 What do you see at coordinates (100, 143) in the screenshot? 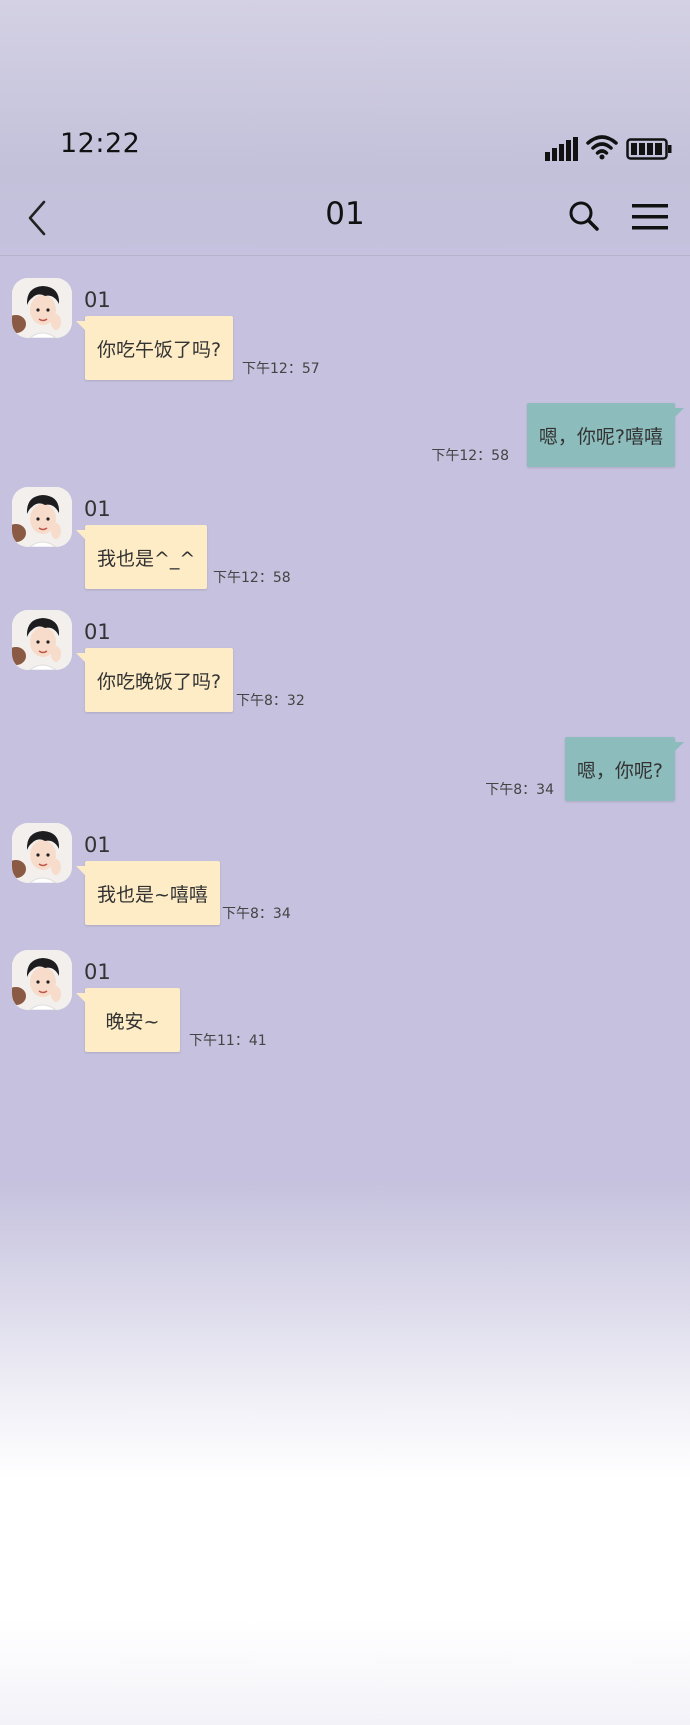
I see `status-time: 12:22` at bounding box center [100, 143].